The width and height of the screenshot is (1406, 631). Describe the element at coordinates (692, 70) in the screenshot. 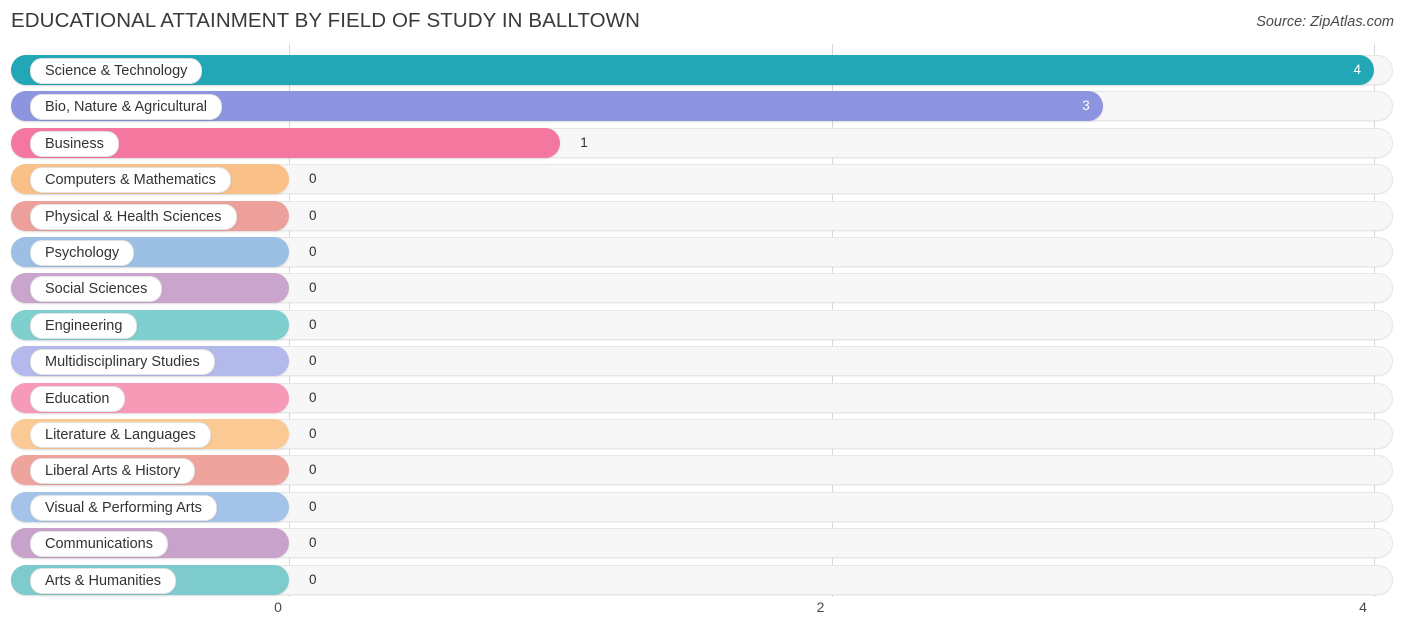

I see `bar: 4` at that location.